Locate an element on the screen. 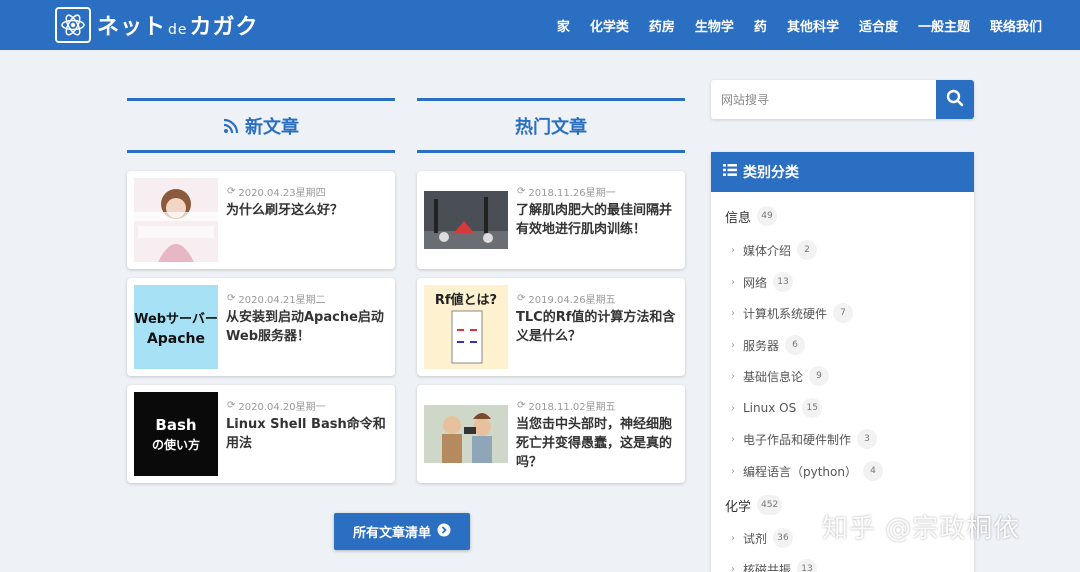 The image size is (1080, 572). count-badge: 7 is located at coordinates (843, 313).